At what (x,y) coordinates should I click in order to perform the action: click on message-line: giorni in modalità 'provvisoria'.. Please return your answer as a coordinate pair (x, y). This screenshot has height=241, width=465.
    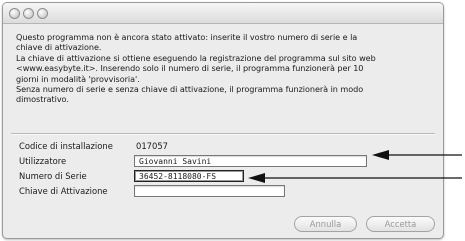
    Looking at the image, I should click on (78, 78).